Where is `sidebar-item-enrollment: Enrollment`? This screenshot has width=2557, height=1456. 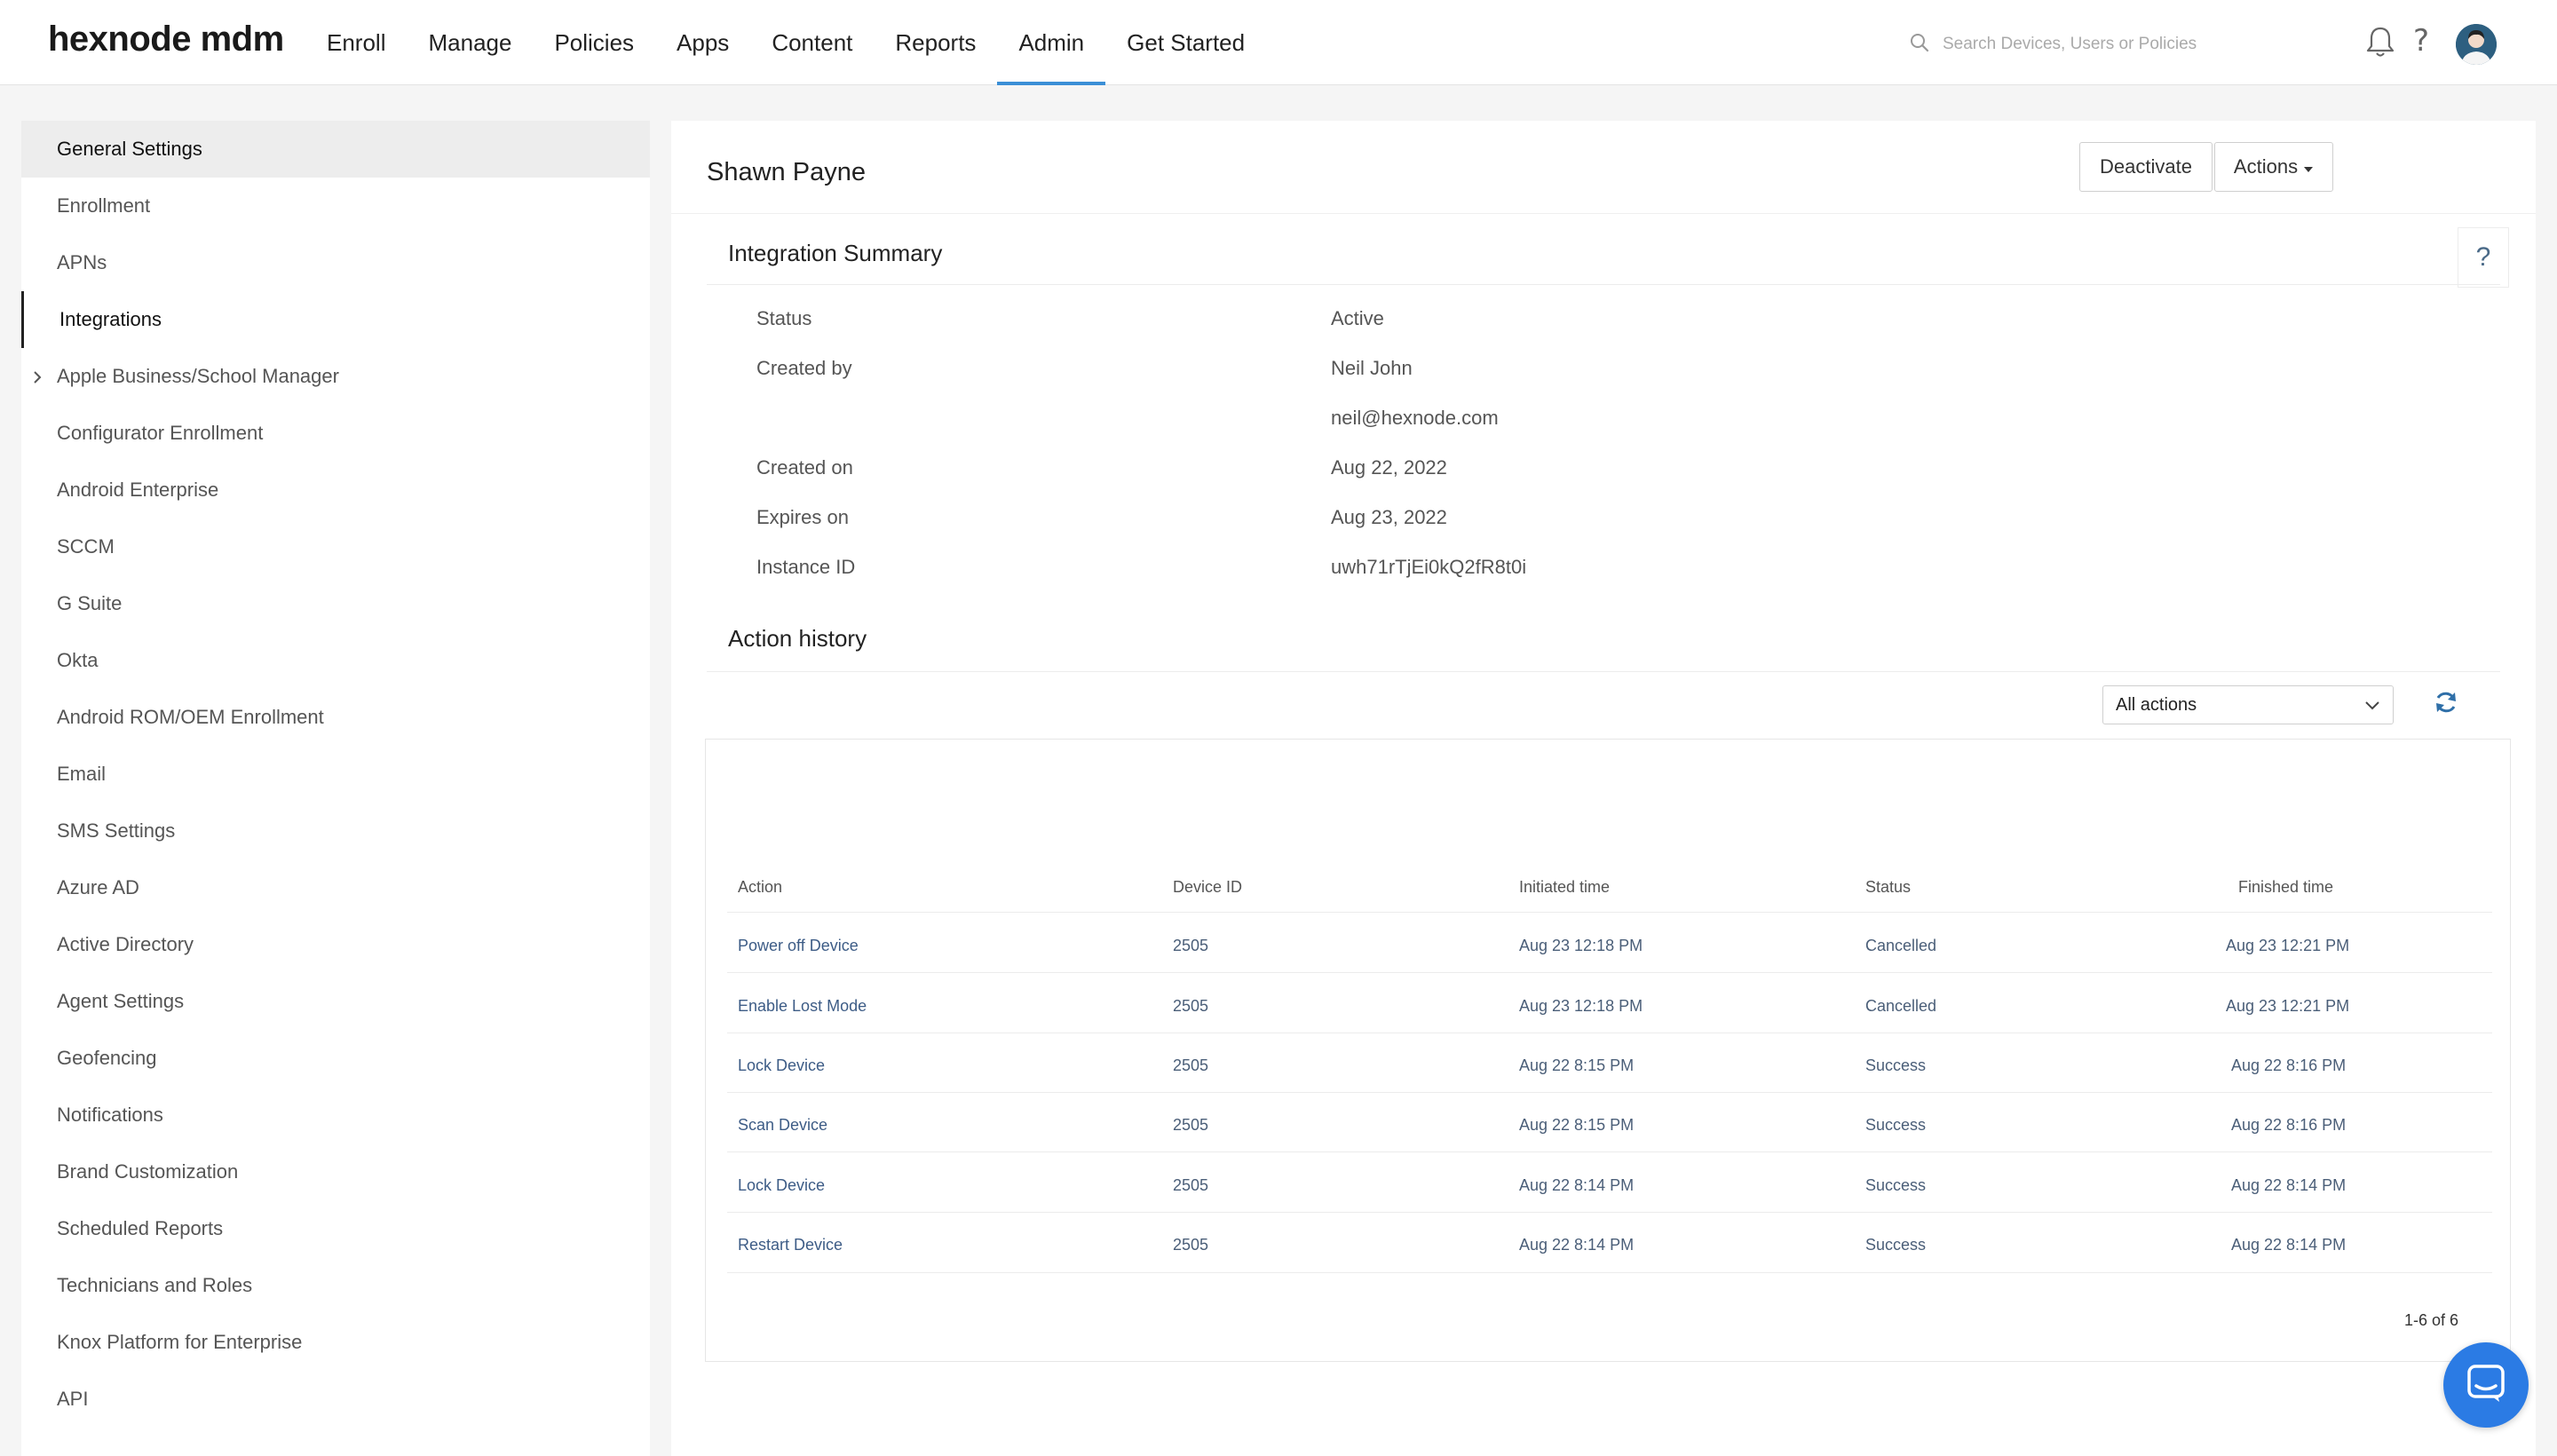 sidebar-item-enrollment: Enrollment is located at coordinates (335, 206).